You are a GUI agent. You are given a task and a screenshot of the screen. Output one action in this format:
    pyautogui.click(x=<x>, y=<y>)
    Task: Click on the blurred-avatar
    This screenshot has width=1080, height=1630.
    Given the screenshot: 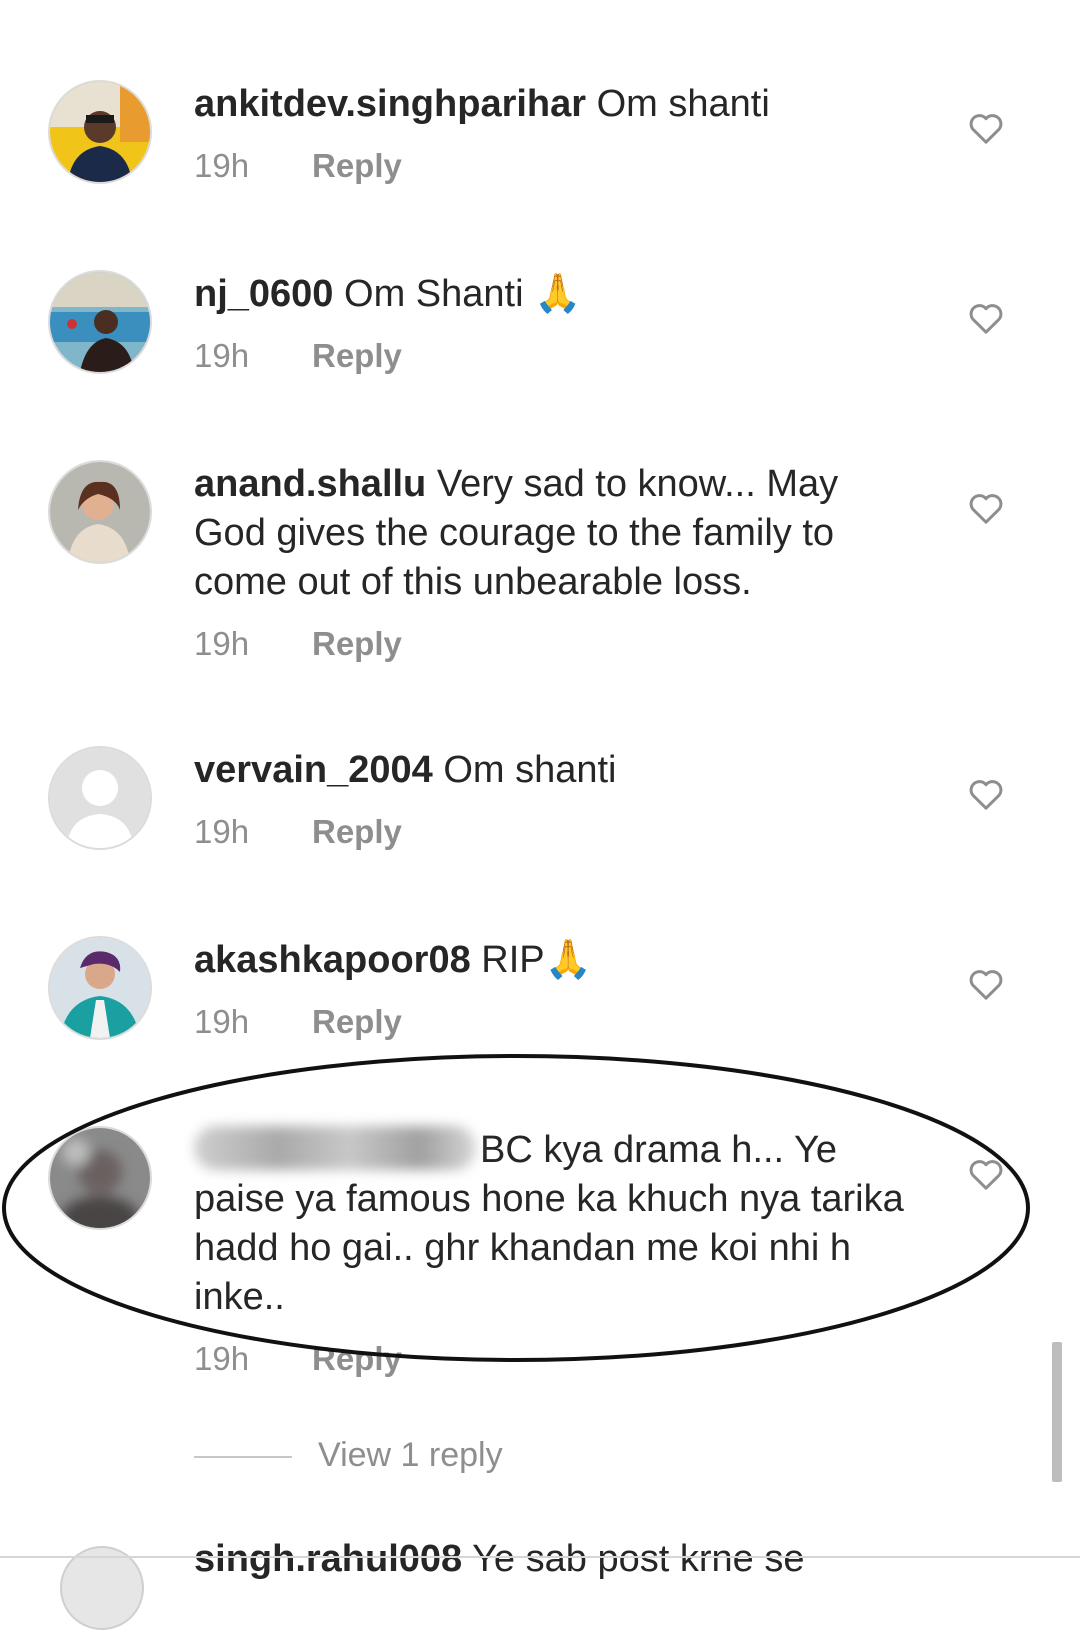 What is the action you would take?
    pyautogui.click(x=100, y=1178)
    